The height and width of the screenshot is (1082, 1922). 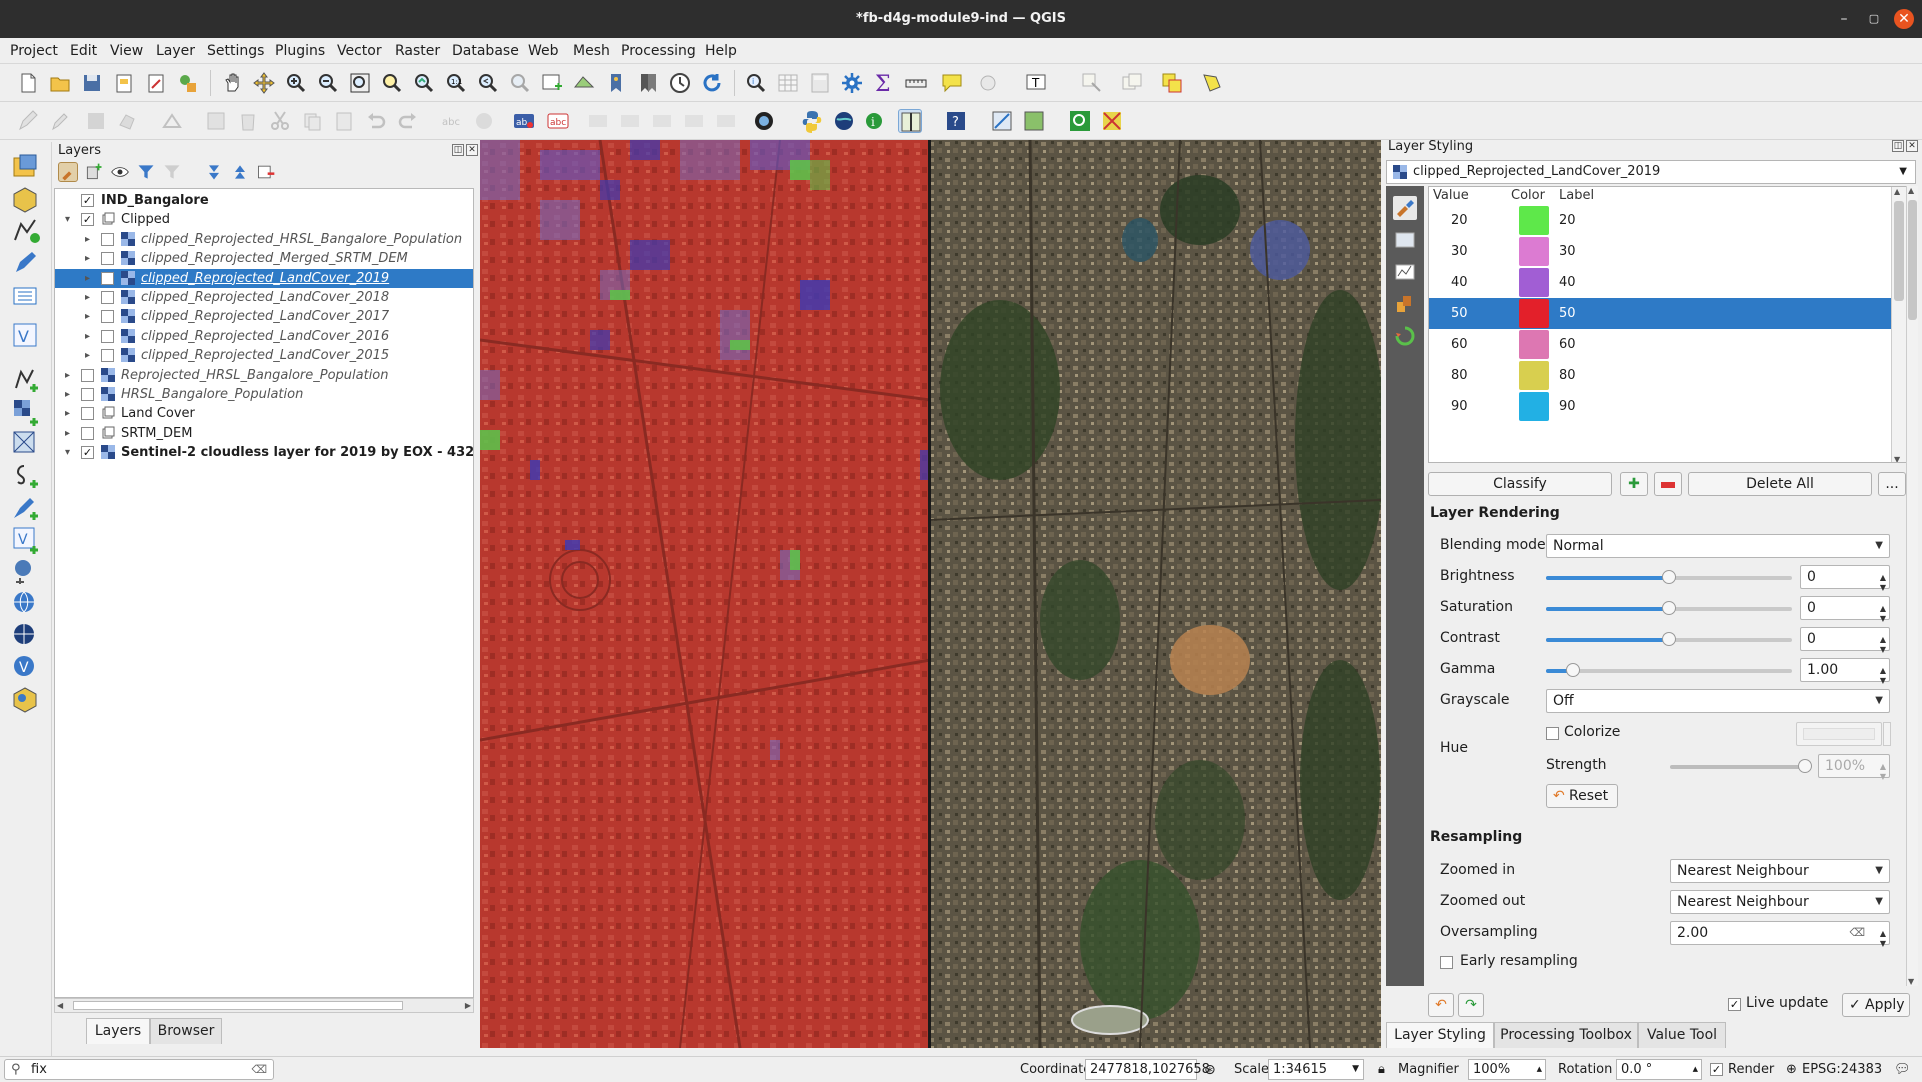 I want to click on data-source-manager-icon, so click(x=25, y=167).